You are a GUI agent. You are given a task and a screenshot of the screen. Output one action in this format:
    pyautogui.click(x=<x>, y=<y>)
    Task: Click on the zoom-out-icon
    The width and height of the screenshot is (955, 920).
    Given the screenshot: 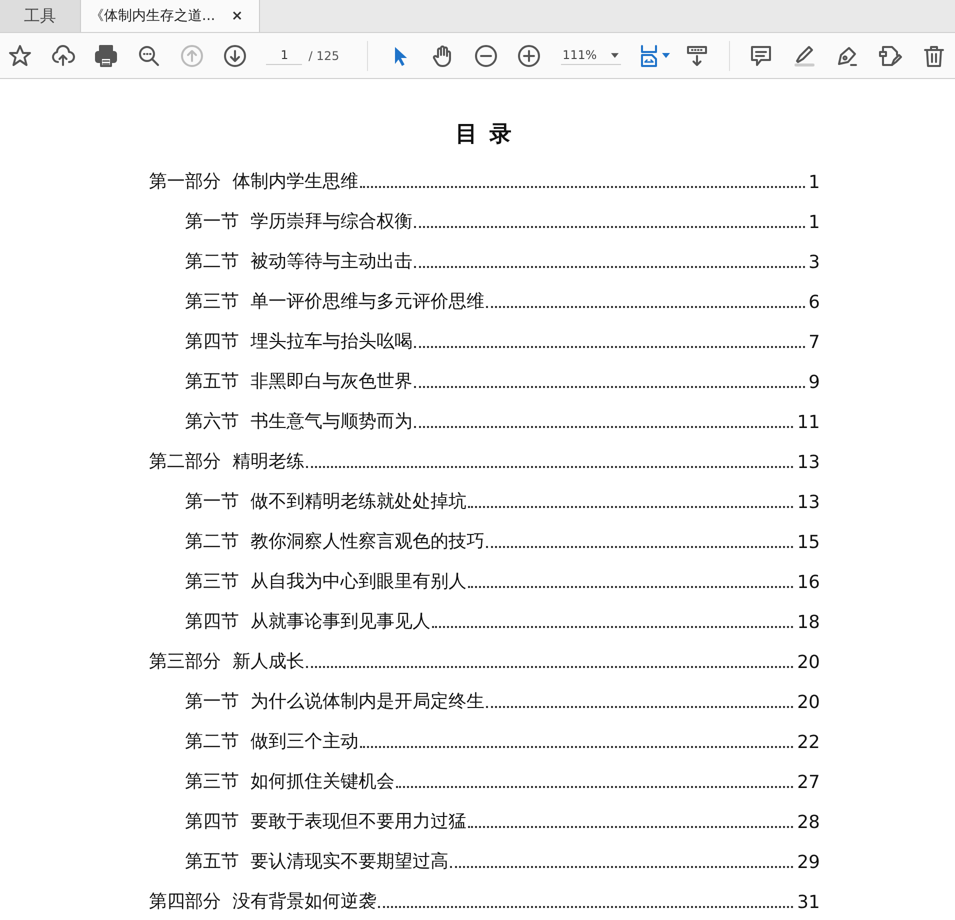 What is the action you would take?
    pyautogui.click(x=486, y=56)
    